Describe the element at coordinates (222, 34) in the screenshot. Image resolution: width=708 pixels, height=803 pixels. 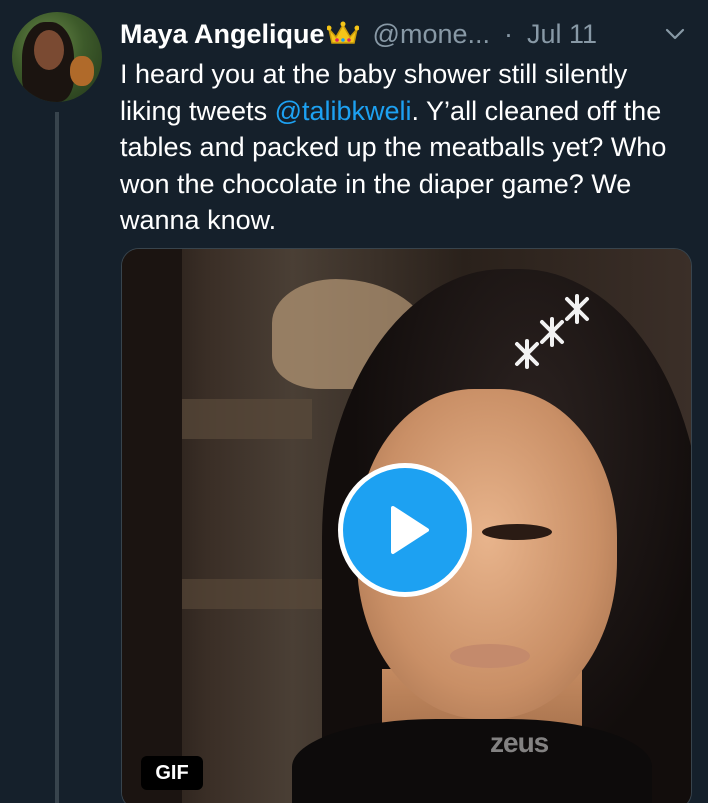
I see `display-name: Maya Angelique` at that location.